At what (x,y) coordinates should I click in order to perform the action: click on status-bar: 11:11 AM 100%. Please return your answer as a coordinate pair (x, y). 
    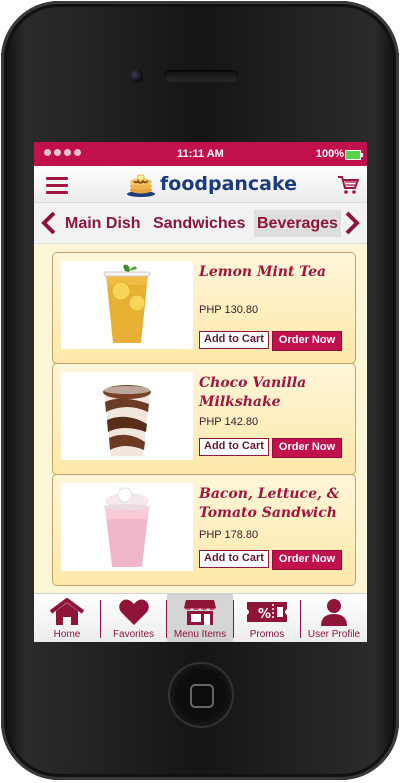
    Looking at the image, I should click on (200, 154).